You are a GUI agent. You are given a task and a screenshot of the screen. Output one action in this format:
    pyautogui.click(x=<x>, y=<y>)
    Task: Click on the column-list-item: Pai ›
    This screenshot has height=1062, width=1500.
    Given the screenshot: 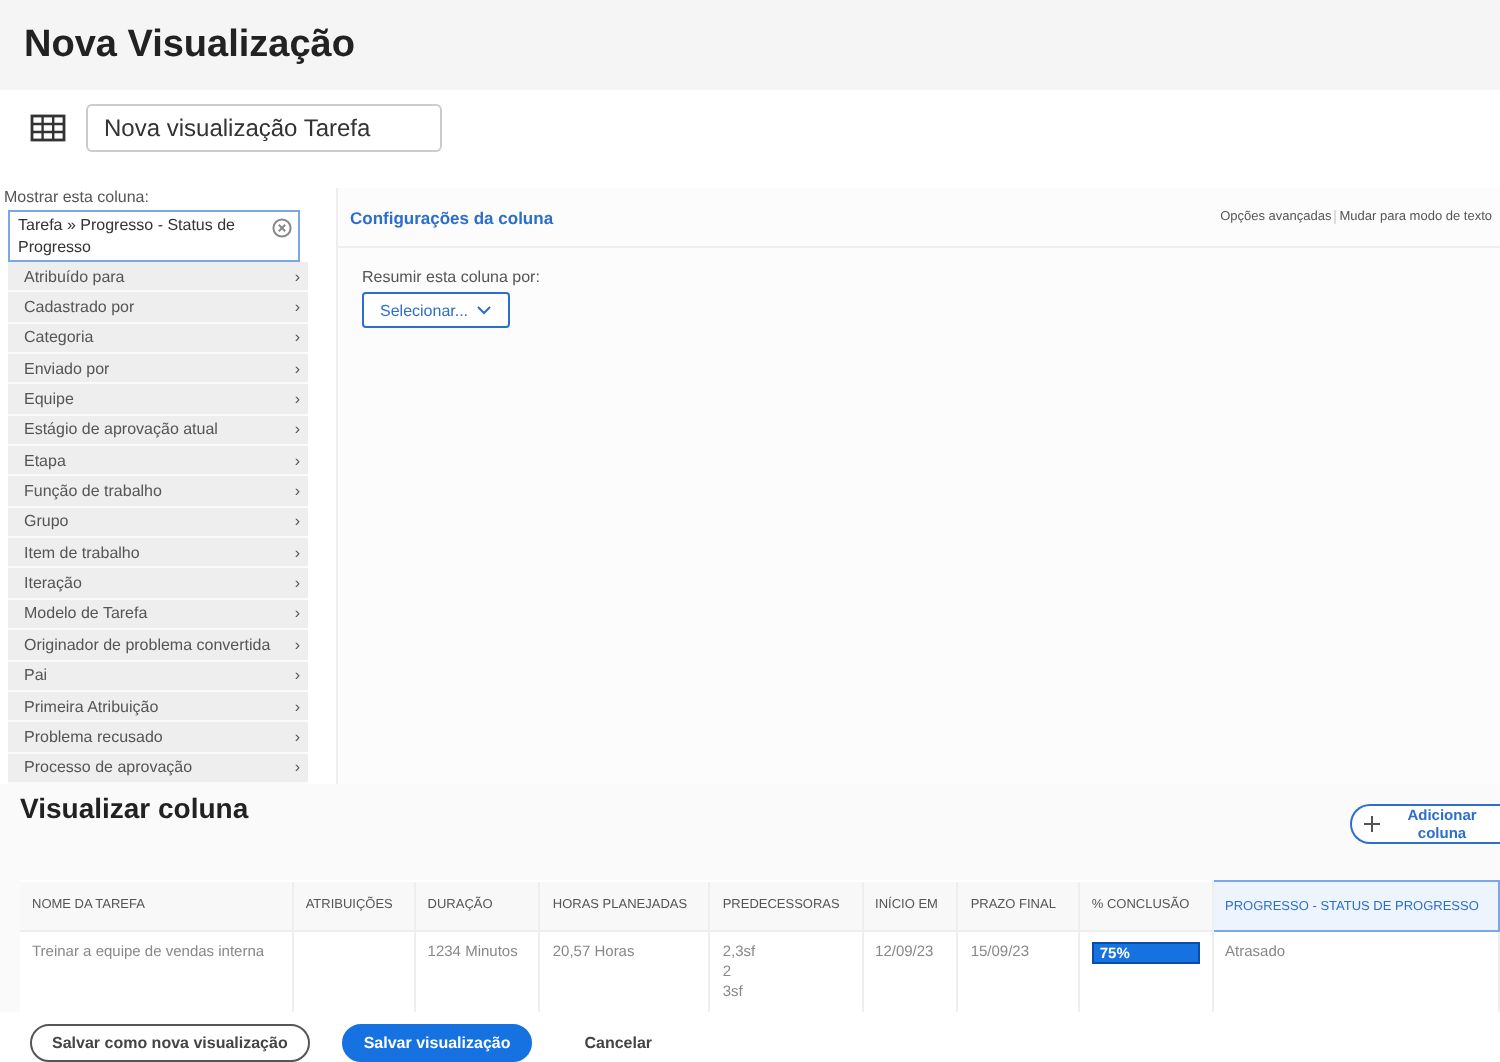 What is the action you would take?
    pyautogui.click(x=158, y=676)
    